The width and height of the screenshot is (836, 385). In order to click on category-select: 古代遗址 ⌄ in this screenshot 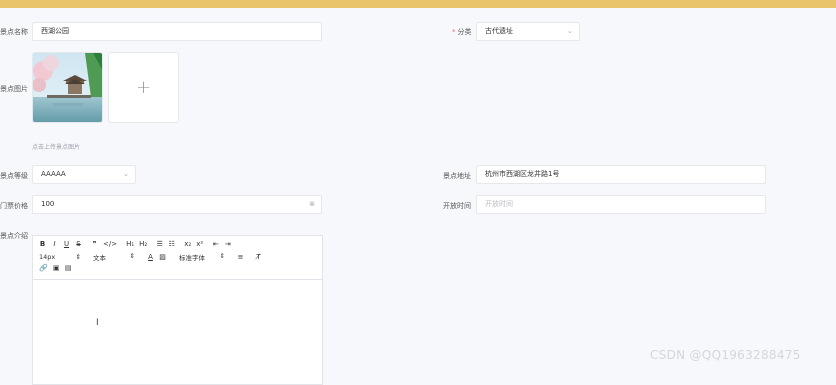, I will do `click(528, 31)`.